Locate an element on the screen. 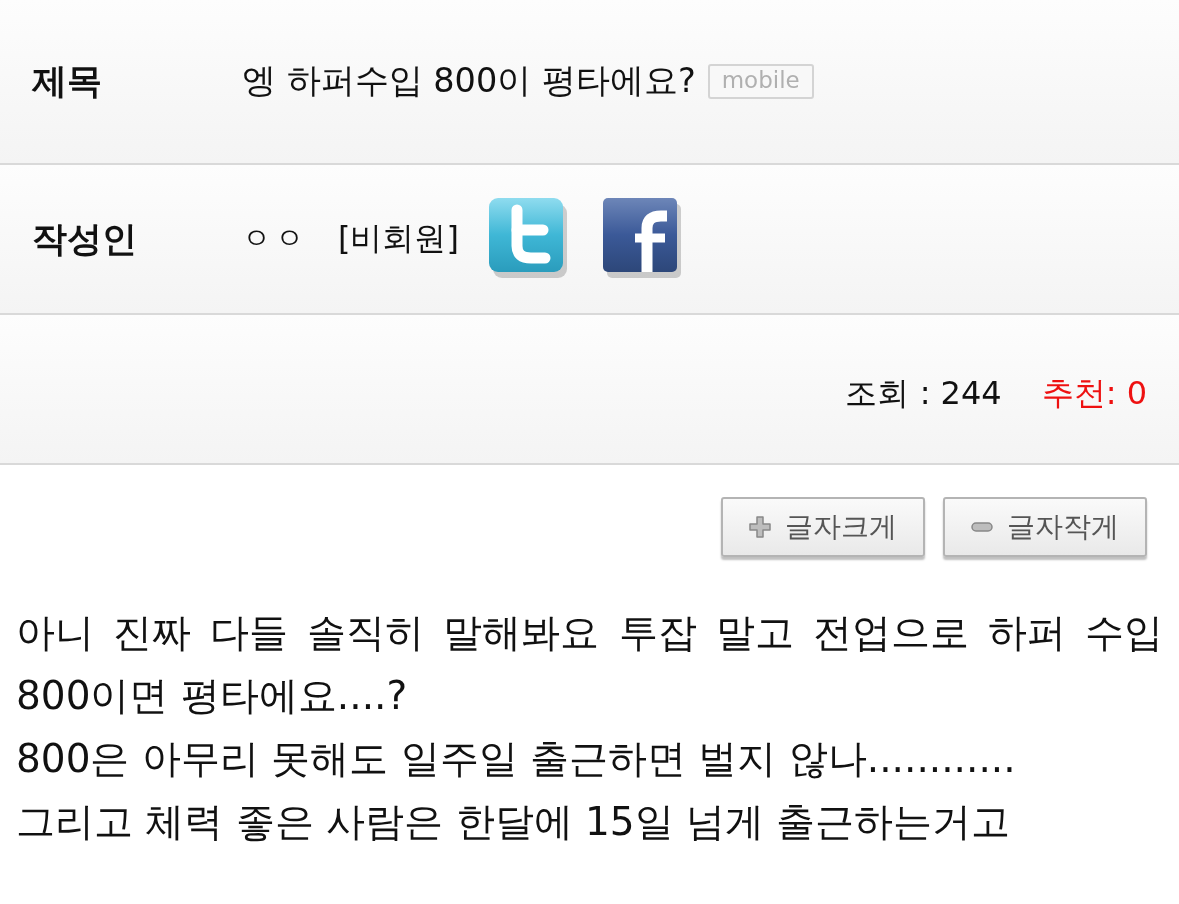 The image size is (1179, 904). recommend-count: 추천: 0 is located at coordinates (1094, 393).